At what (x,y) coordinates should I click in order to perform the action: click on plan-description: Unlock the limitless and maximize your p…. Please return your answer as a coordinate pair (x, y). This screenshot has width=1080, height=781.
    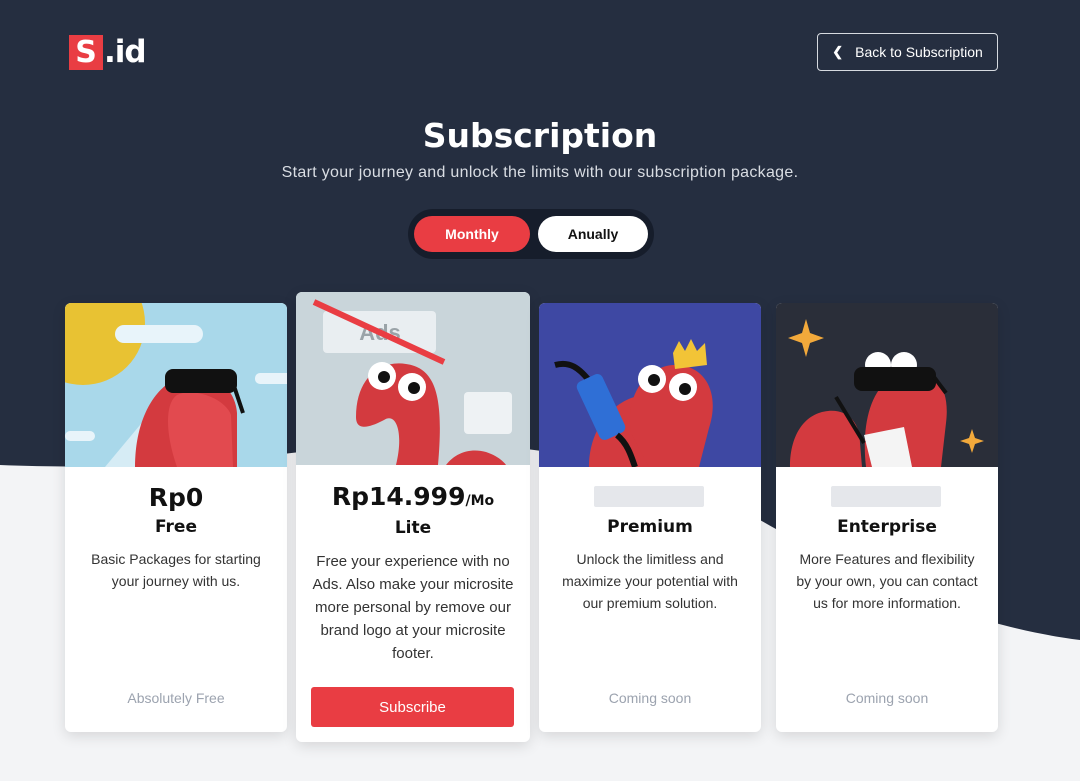
    Looking at the image, I should click on (650, 581).